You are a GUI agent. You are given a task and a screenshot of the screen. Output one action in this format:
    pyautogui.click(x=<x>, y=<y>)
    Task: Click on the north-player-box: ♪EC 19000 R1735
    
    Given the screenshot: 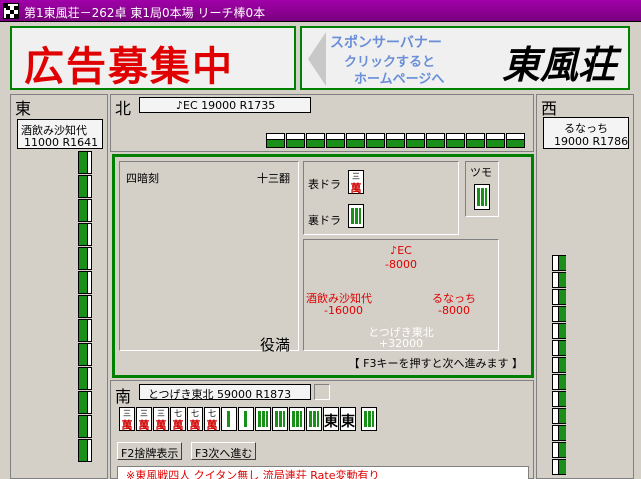 What is the action you would take?
    pyautogui.click(x=225, y=105)
    